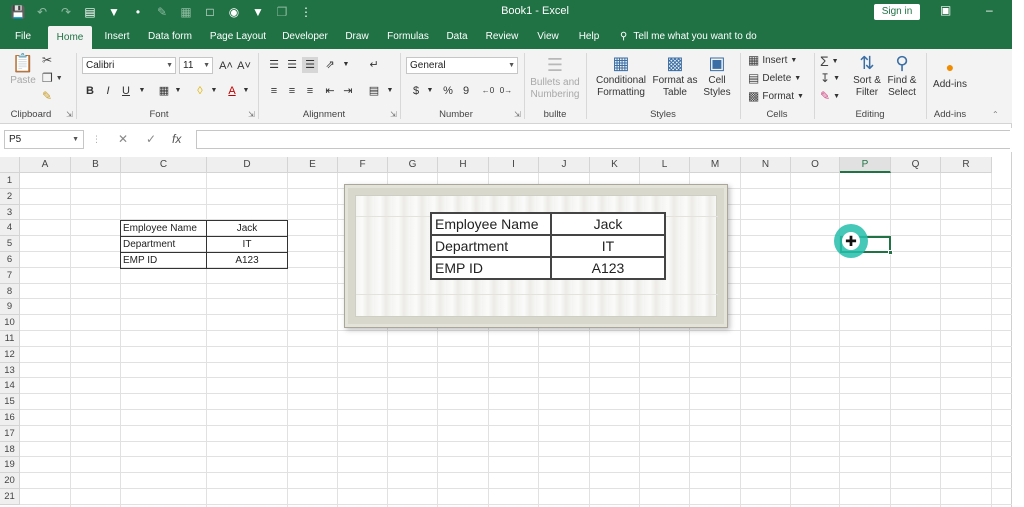  Describe the element at coordinates (564, 165) in the screenshot. I see `column-header-j: J` at that location.